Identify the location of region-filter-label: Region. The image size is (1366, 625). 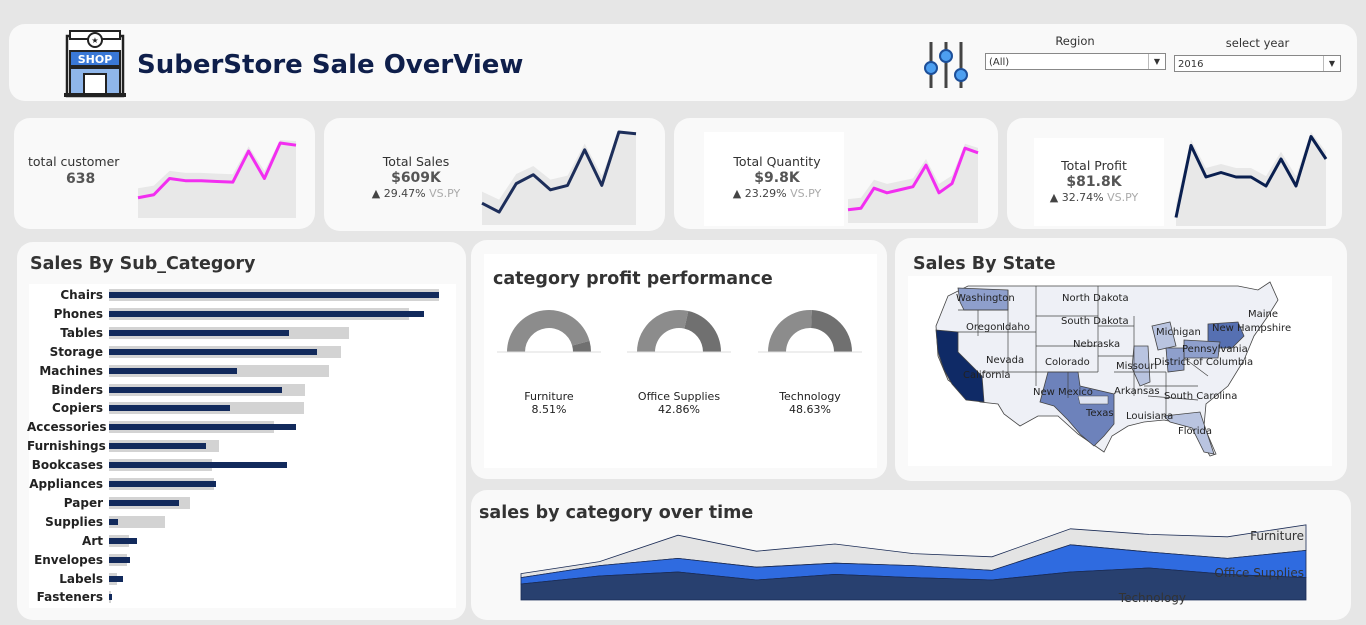
(1075, 41).